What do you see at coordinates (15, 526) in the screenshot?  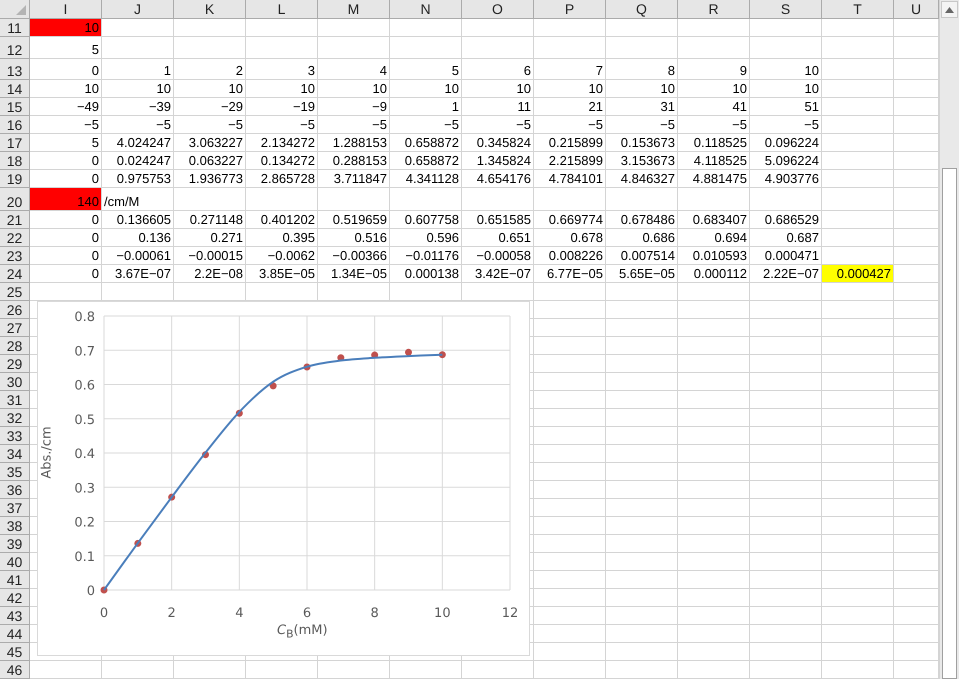 I see `row-header: 38` at bounding box center [15, 526].